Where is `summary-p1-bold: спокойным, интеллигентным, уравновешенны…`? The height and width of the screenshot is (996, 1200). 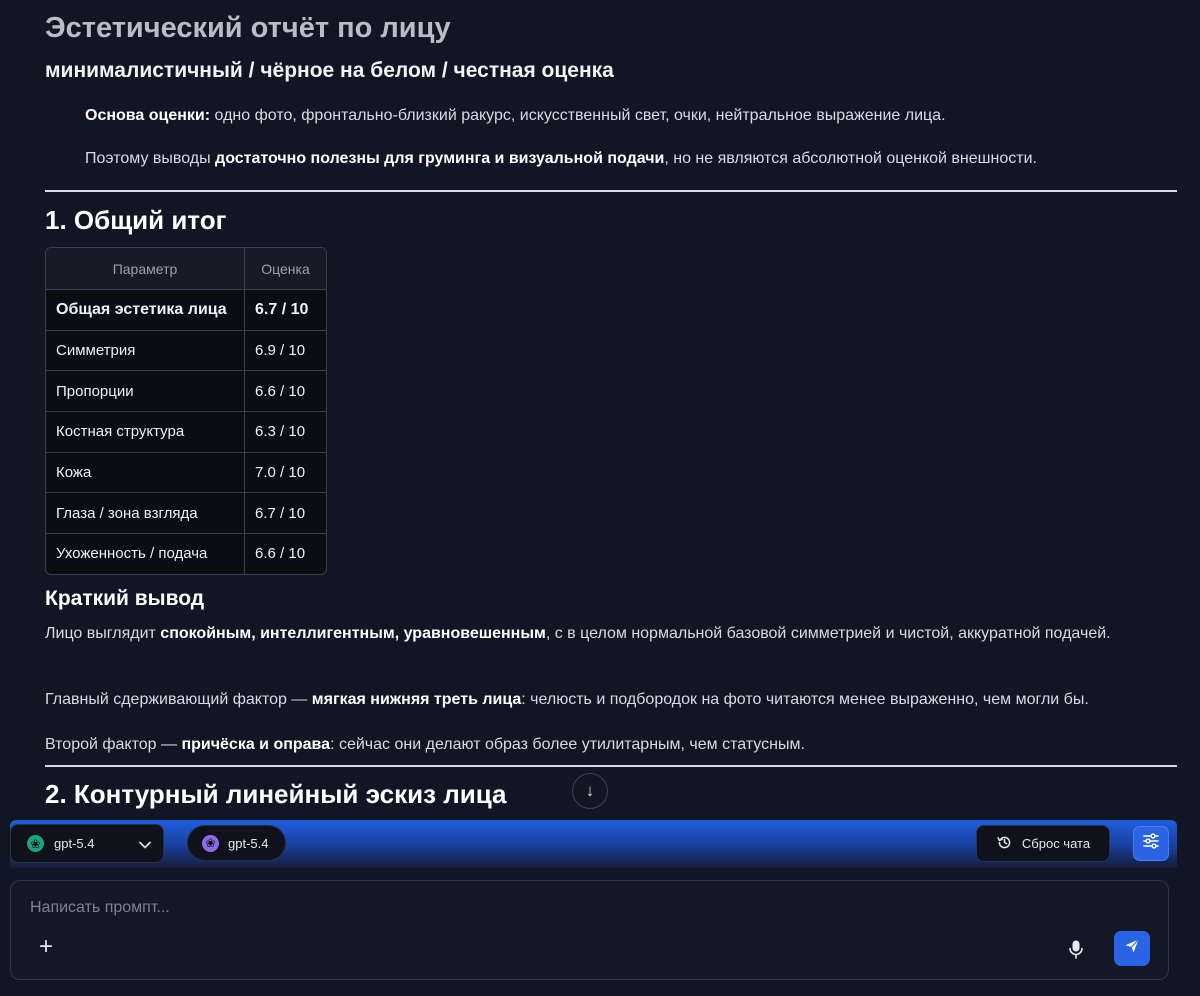 summary-p1-bold: спокойным, интеллигентным, уравновешенны… is located at coordinates (353, 633).